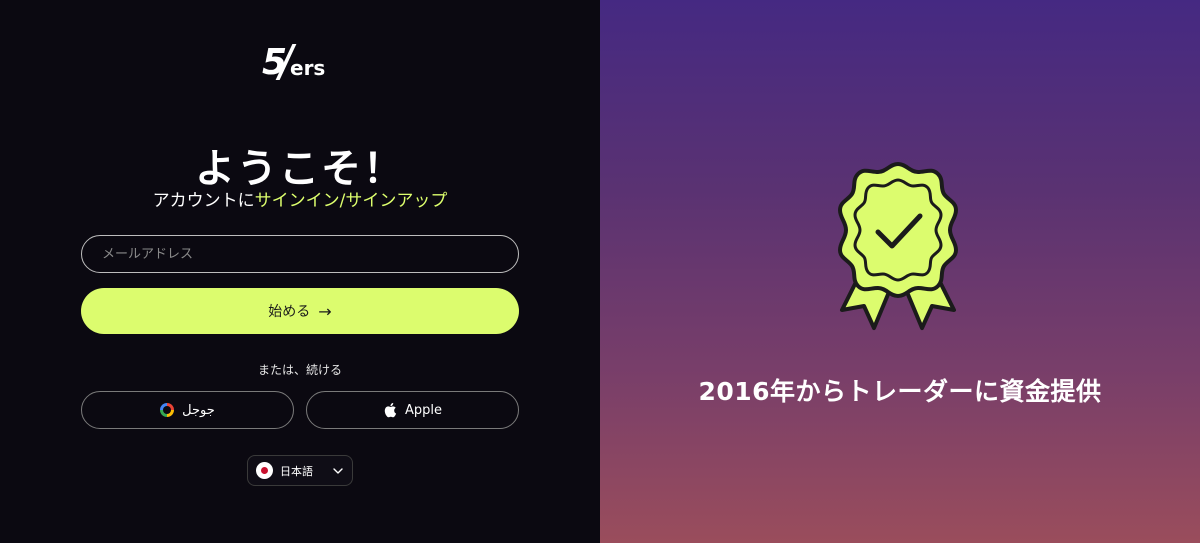 Image resolution: width=1200 pixels, height=543 pixels. What do you see at coordinates (390, 410) in the screenshot?
I see `apple-icon` at bounding box center [390, 410].